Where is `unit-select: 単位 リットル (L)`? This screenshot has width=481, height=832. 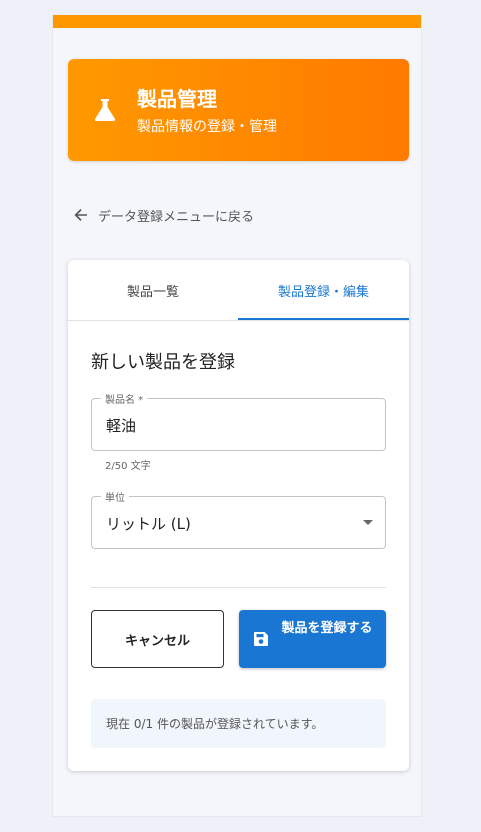
unit-select: 単位 リットル (L) is located at coordinates (238, 519).